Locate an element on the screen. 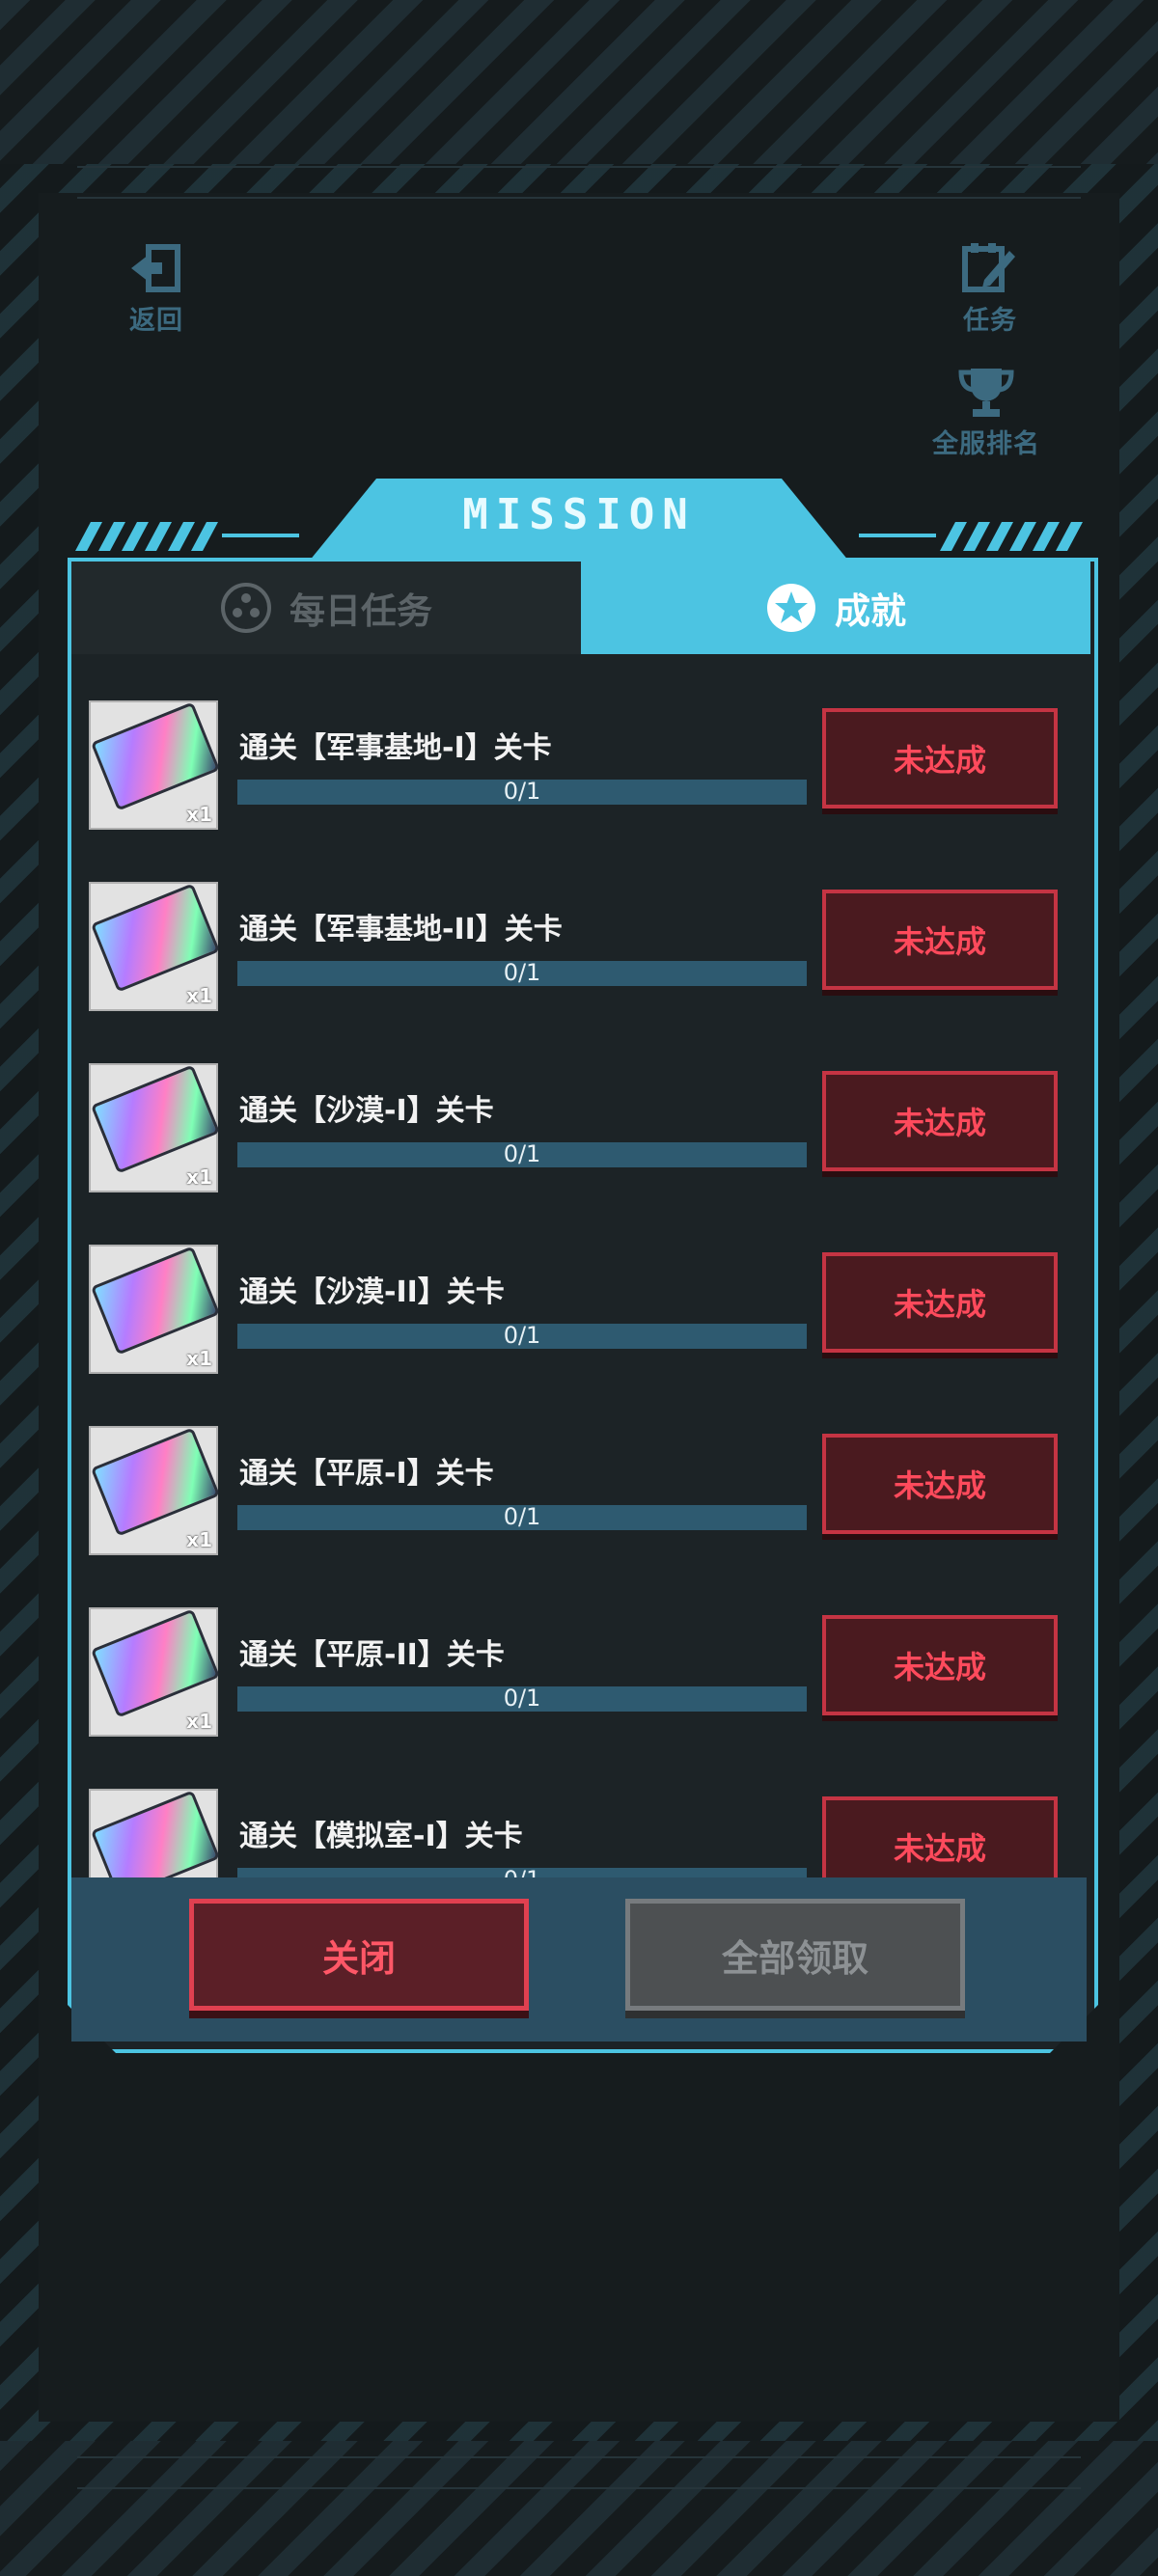  back-label: 返回 is located at coordinates (156, 321).